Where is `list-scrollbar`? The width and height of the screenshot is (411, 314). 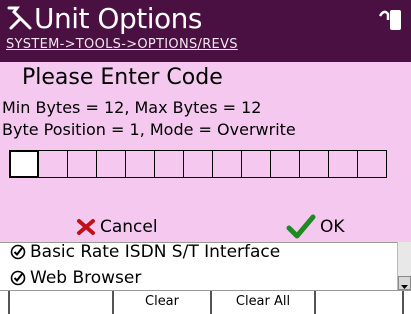
list-scrollbar is located at coordinates (404, 266).